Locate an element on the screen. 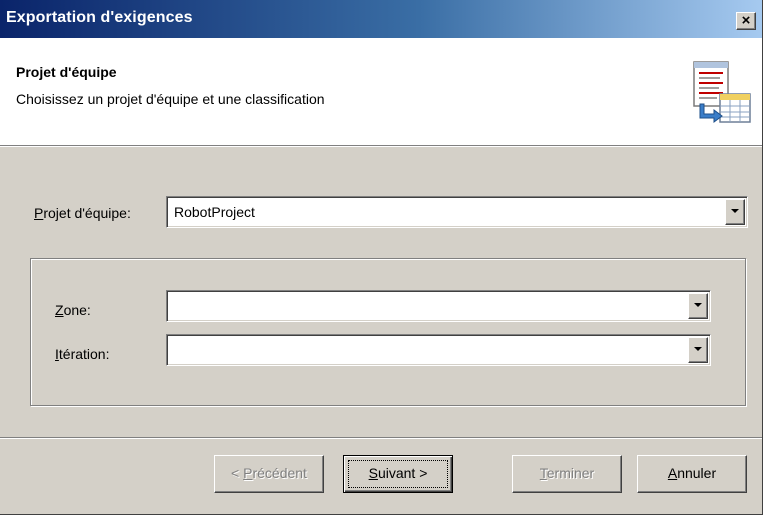 Image resolution: width=763 pixels, height=515 pixels. close-button: × is located at coordinates (746, 21).